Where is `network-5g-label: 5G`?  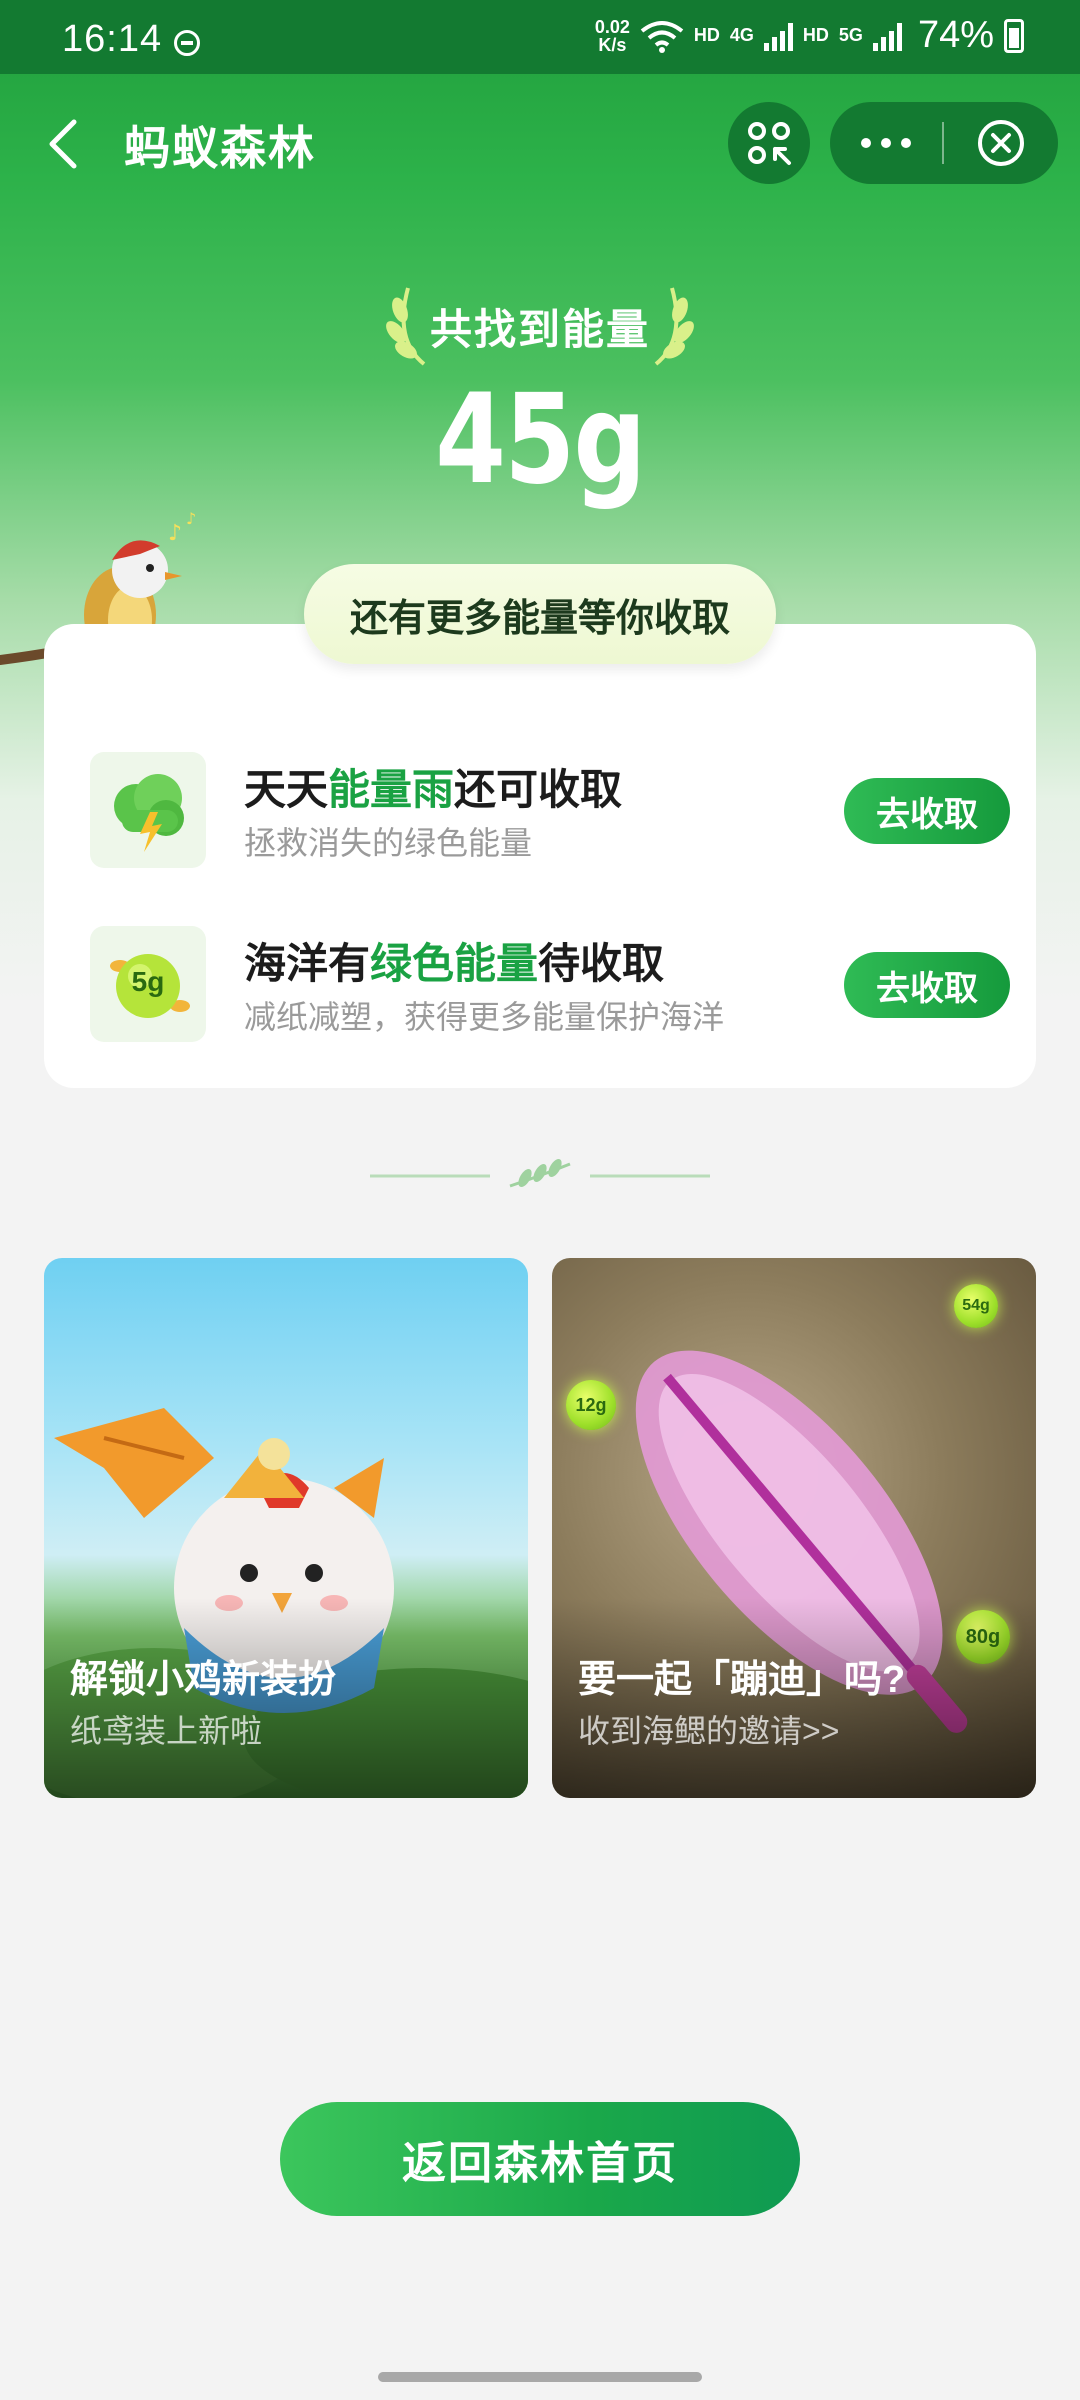
network-5g-label: 5G is located at coordinates (850, 35).